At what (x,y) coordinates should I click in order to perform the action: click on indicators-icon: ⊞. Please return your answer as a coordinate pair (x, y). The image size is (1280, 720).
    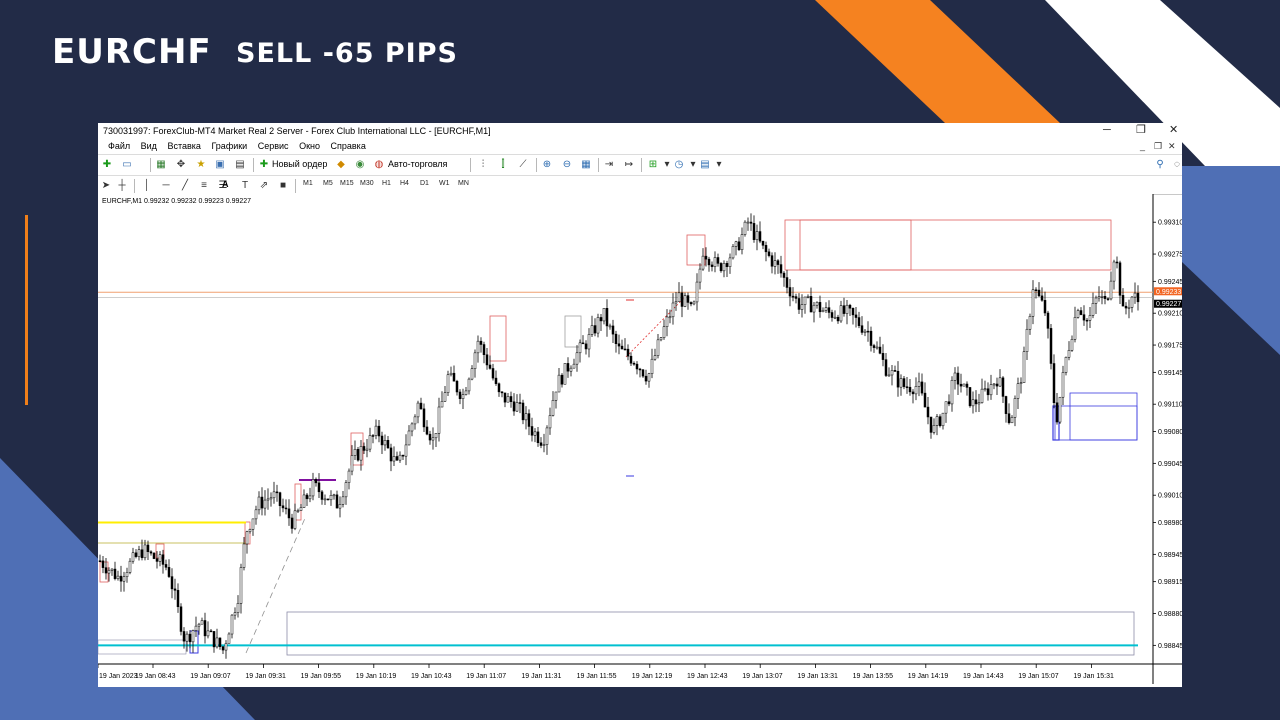
    Looking at the image, I should click on (653, 164).